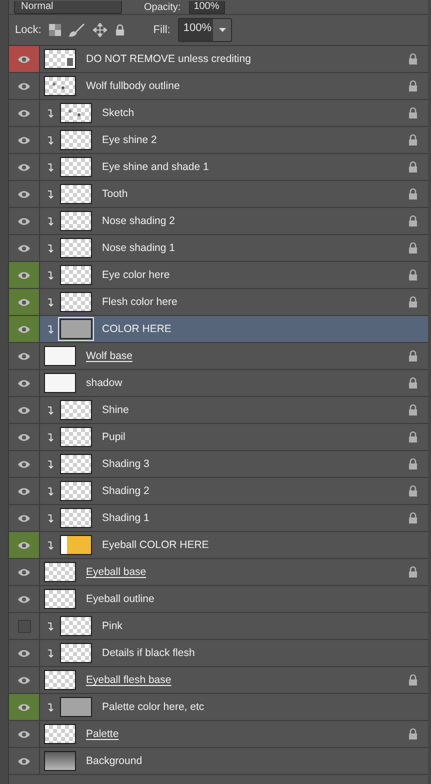  What do you see at coordinates (55, 30) in the screenshot?
I see `checker-icon` at bounding box center [55, 30].